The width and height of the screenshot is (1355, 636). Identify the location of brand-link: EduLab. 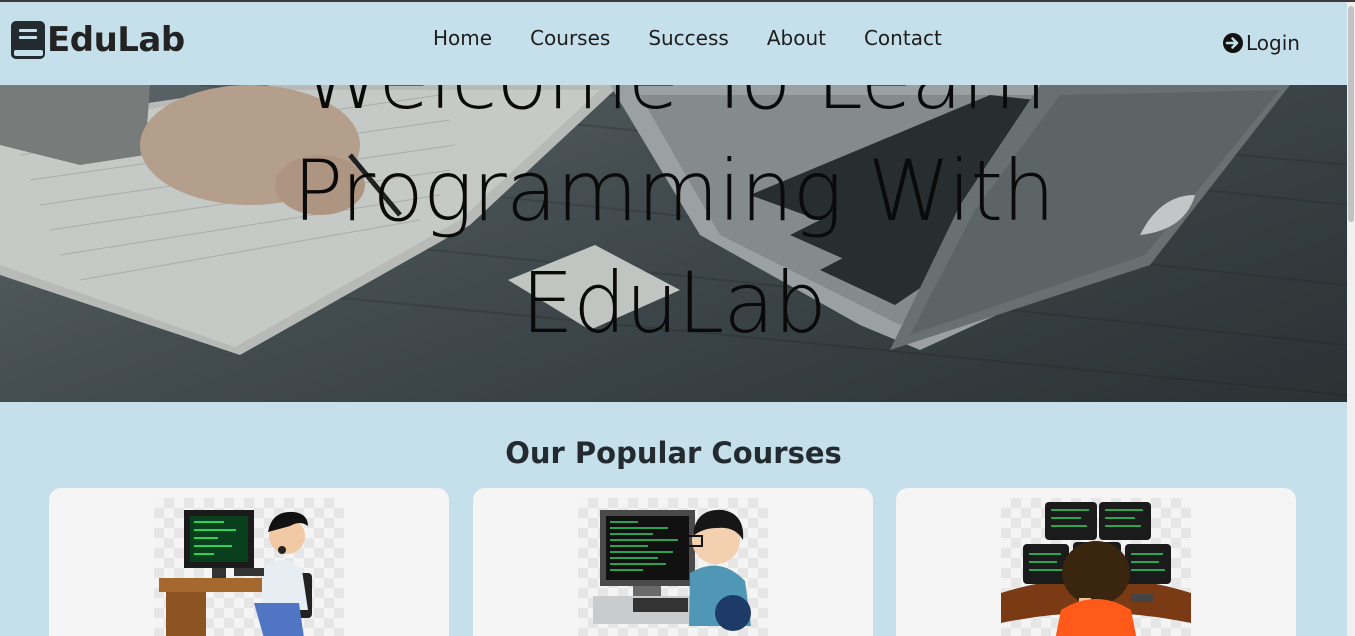
(97, 40).